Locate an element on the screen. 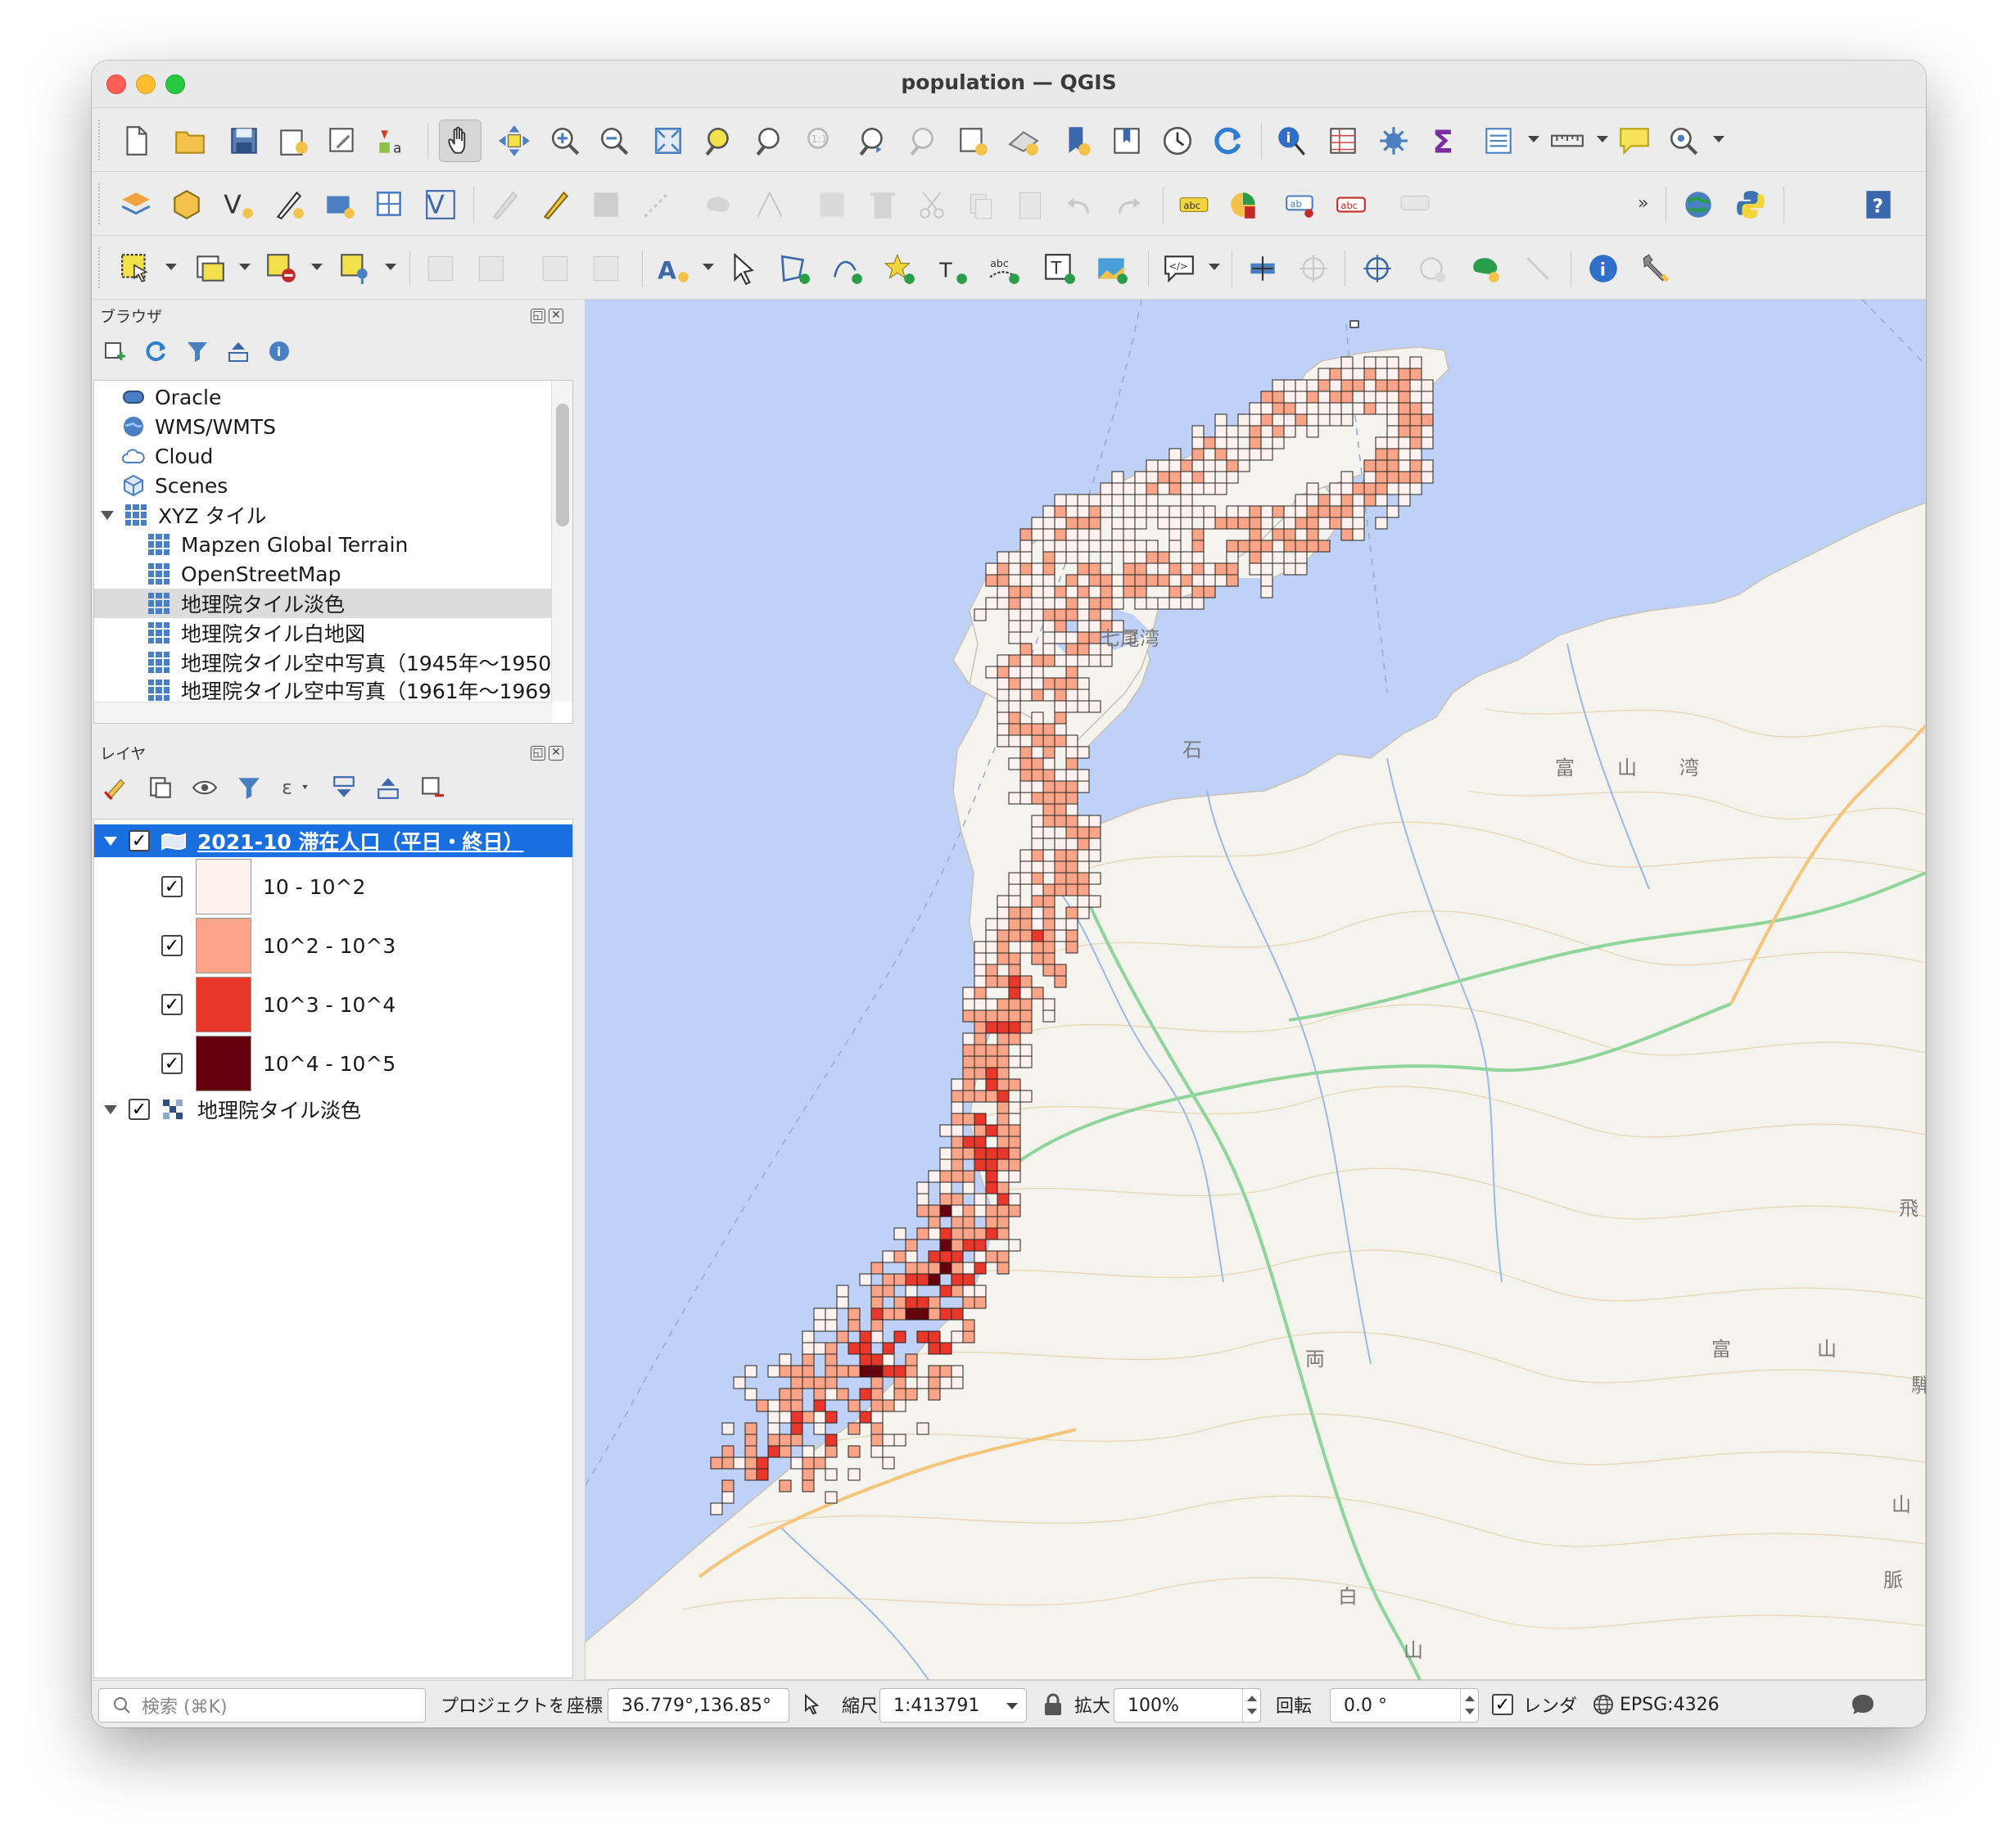  browser-item-oracle: Oracle is located at coordinates (171, 397).